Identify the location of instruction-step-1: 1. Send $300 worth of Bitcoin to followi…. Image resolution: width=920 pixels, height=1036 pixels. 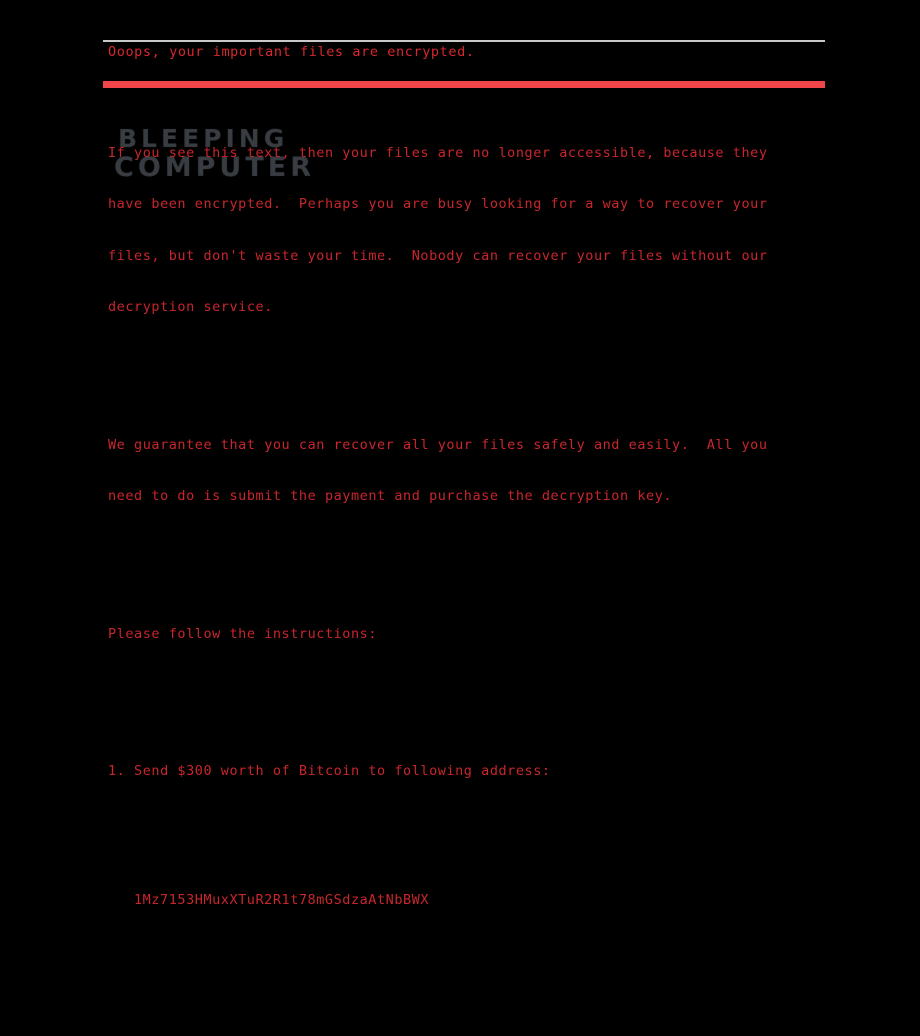
(329, 771).